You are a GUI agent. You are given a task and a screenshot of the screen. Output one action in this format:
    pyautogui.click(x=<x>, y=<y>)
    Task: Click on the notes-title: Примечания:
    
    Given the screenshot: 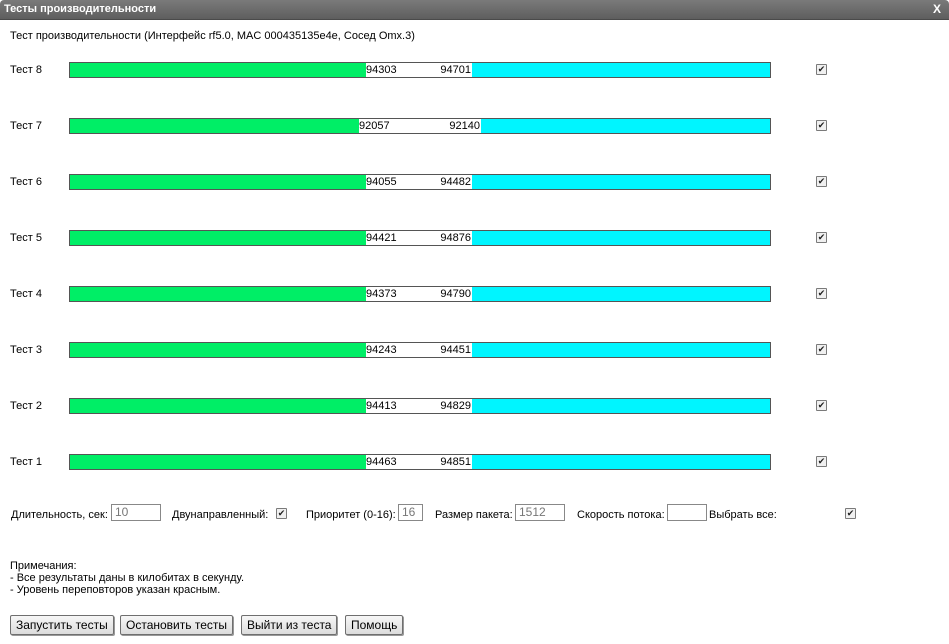 What is the action you would take?
    pyautogui.click(x=43, y=566)
    